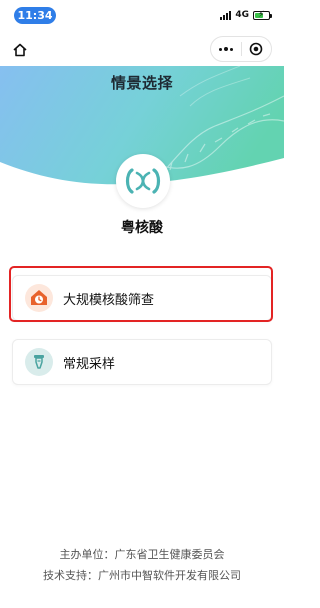 The image size is (320, 608). I want to click on close-target-icon, so click(256, 49).